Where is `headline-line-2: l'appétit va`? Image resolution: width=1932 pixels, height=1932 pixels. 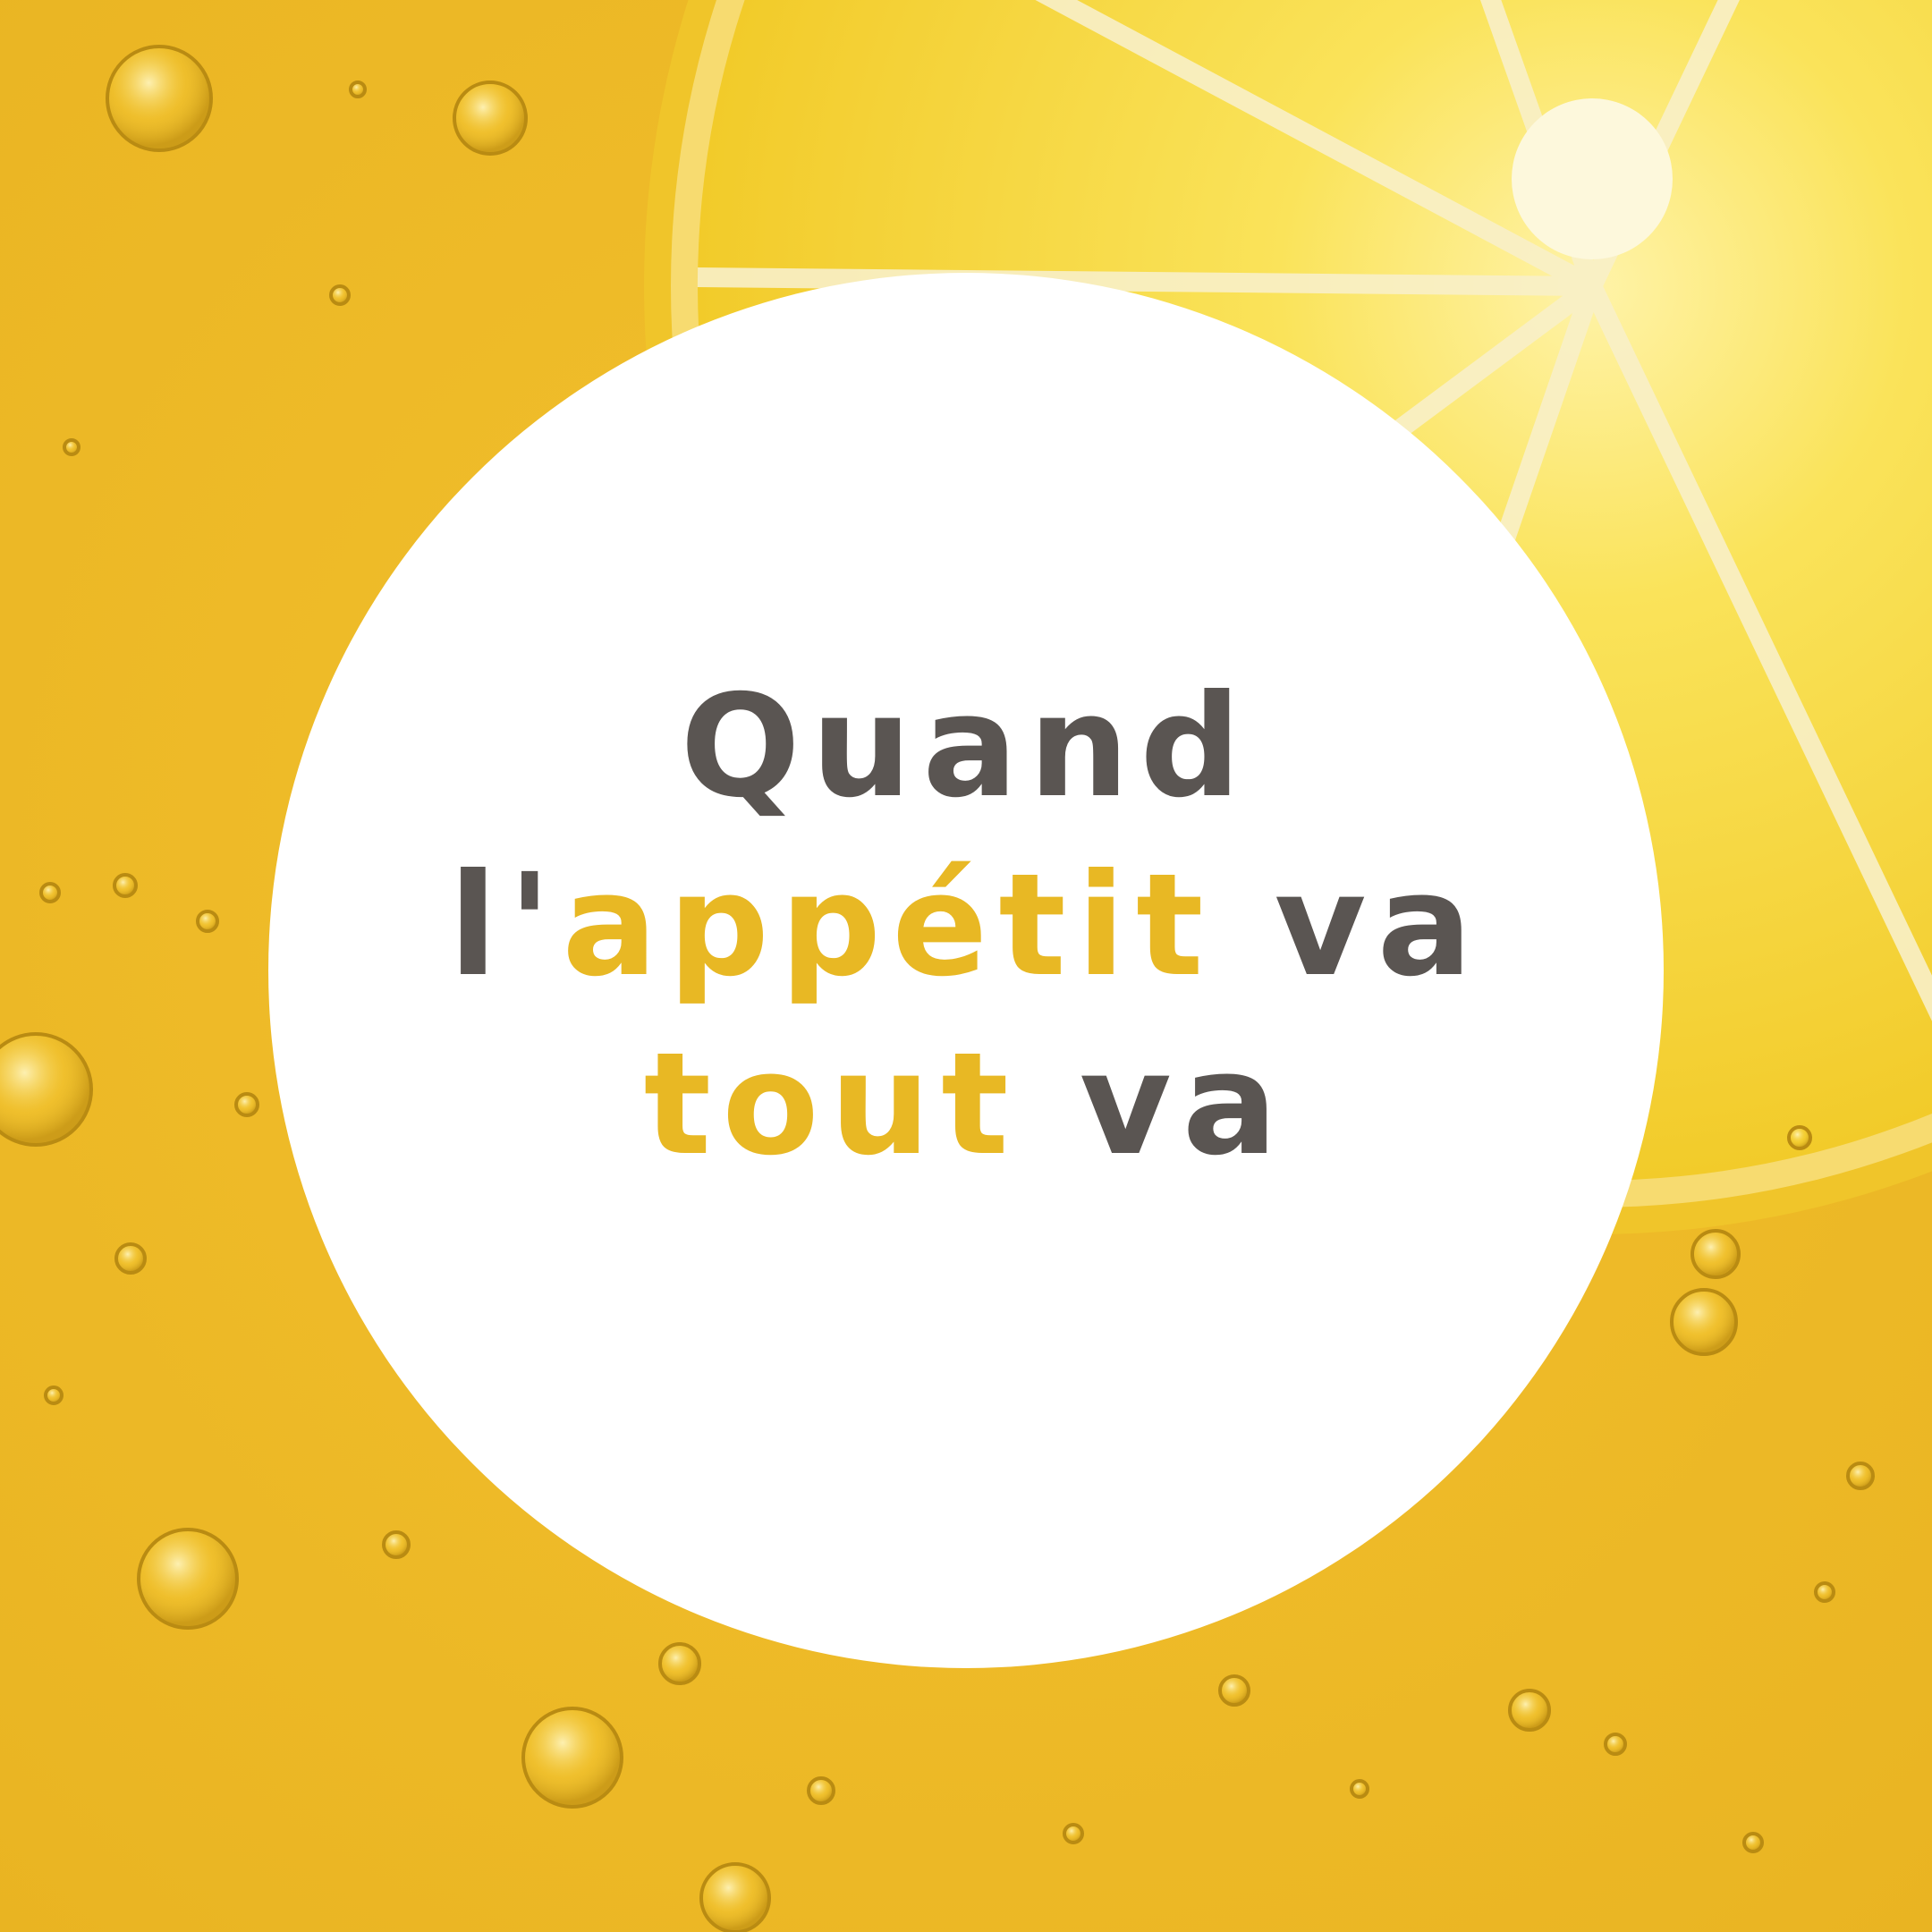
headline-line-2: l'appétit va is located at coordinates (966, 925).